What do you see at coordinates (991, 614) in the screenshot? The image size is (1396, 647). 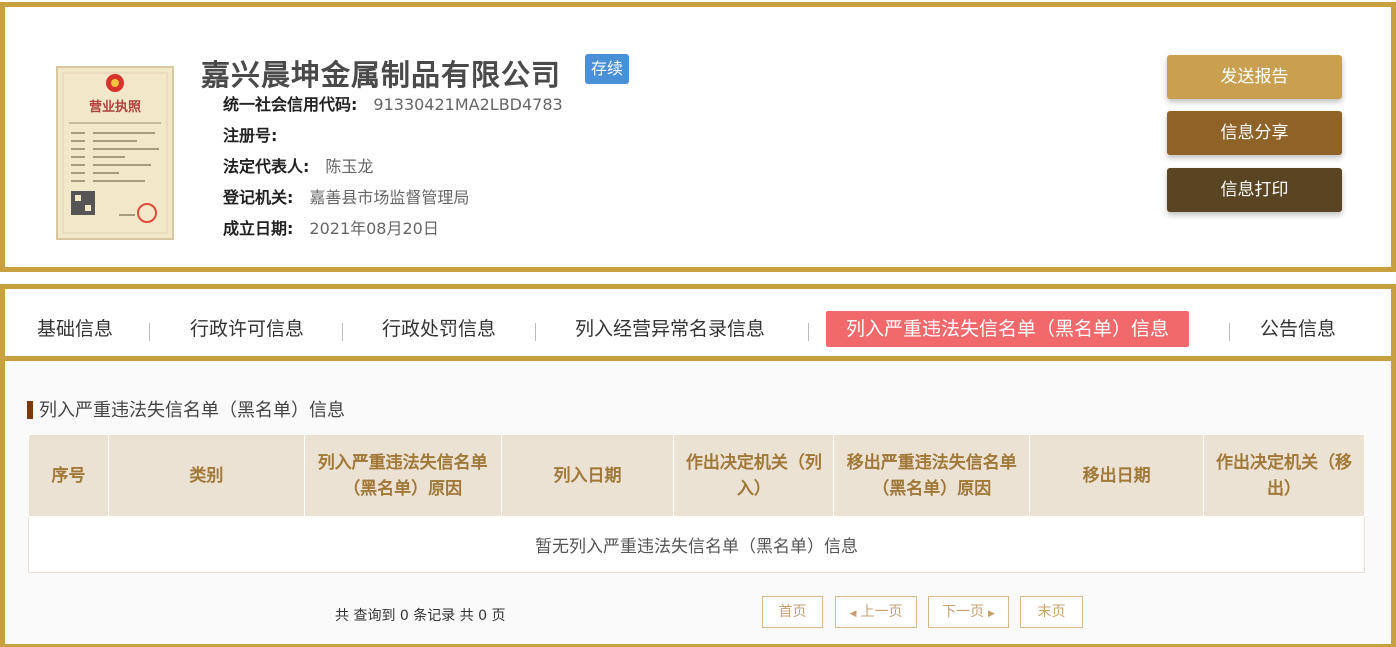 I see `chevron-right-icon: ▶` at bounding box center [991, 614].